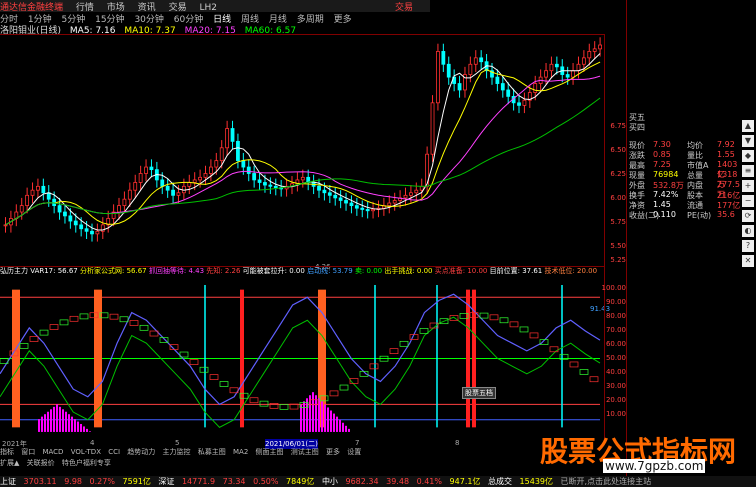 The height and width of the screenshot is (487, 756). What do you see at coordinates (748, 261) in the screenshot?
I see `tool-close-icon: ✕` at bounding box center [748, 261].